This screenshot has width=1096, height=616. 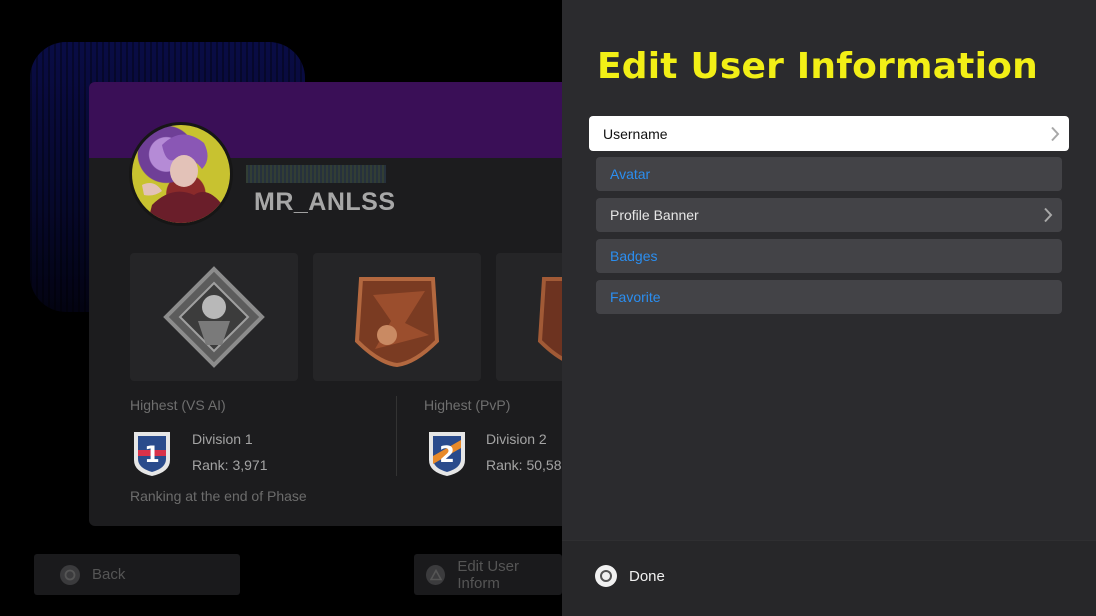 I want to click on menu-item-label: Avatar, so click(x=630, y=174).